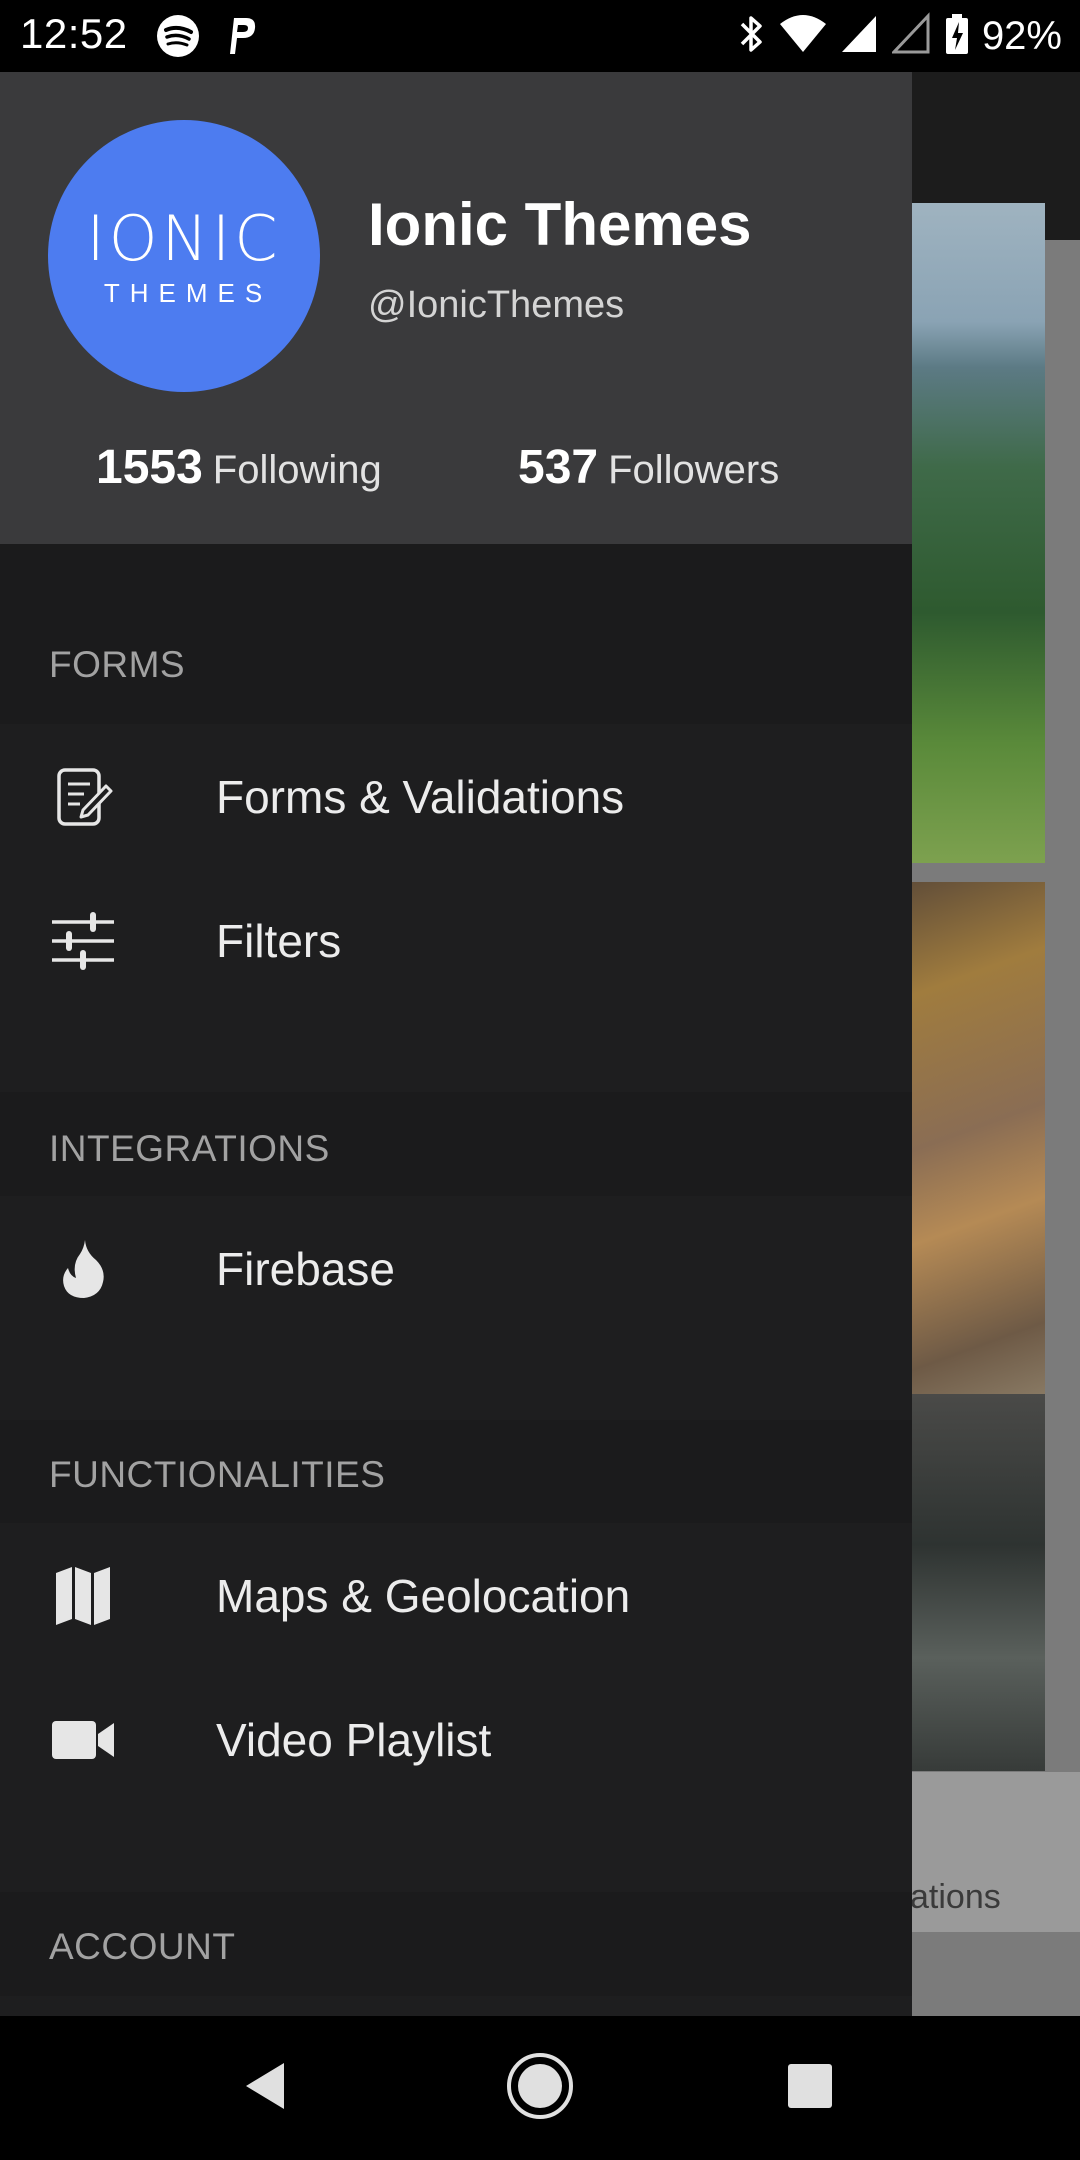 The height and width of the screenshot is (2160, 1080). What do you see at coordinates (1021, 36) in the screenshot?
I see `battery-percentage: 92%` at bounding box center [1021, 36].